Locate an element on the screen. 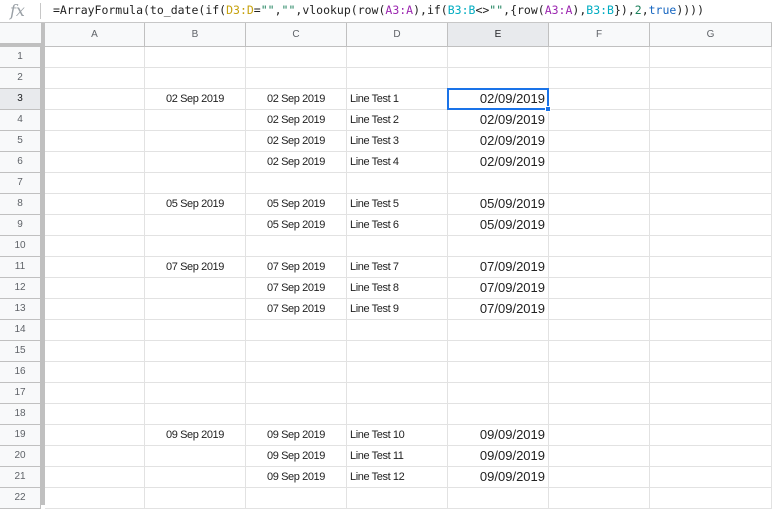 The width and height of the screenshot is (772, 509). cell-c8: 05 Sep 2019 is located at coordinates (296, 204).